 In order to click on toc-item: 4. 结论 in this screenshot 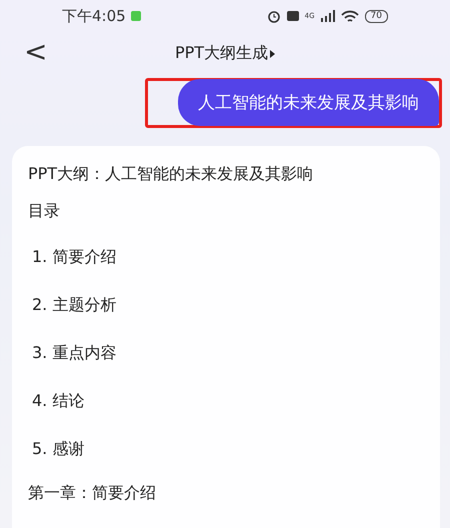, I will do `click(58, 401)`.